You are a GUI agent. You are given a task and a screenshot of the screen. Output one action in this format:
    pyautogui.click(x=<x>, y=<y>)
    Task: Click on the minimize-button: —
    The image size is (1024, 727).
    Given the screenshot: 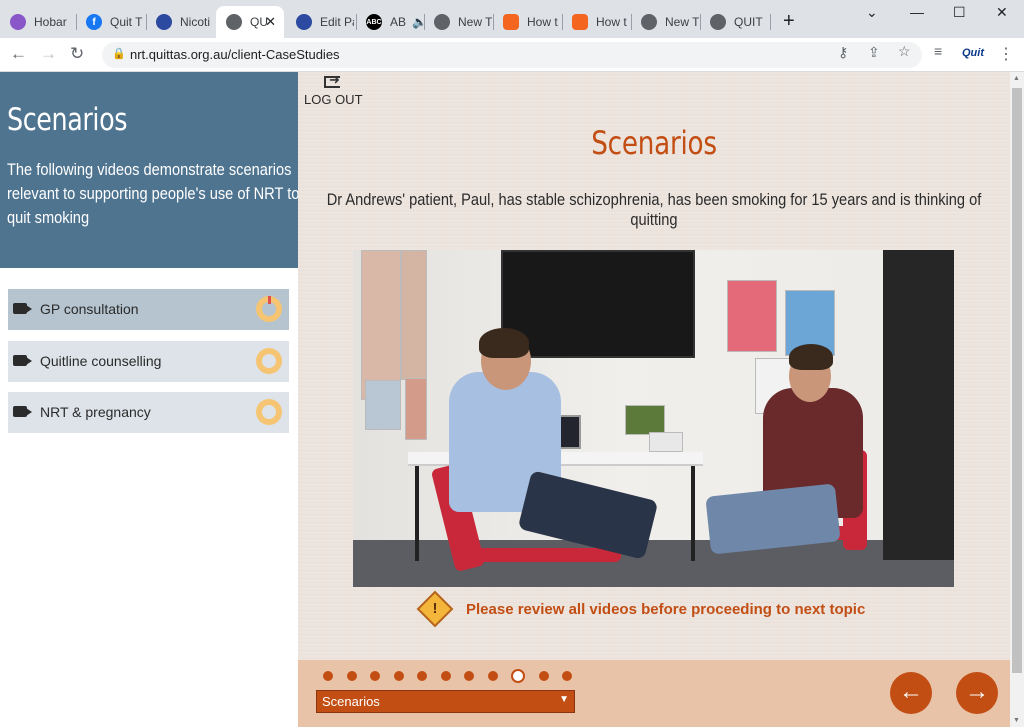 What is the action you would take?
    pyautogui.click(x=917, y=12)
    